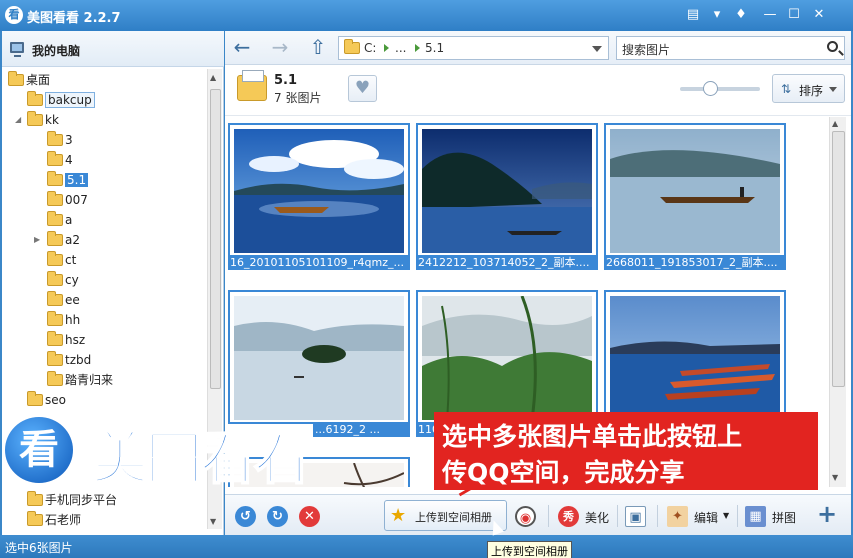 The width and height of the screenshot is (853, 558). Describe the element at coordinates (63, 320) in the screenshot. I see `tree-item-hh: hh` at that location.